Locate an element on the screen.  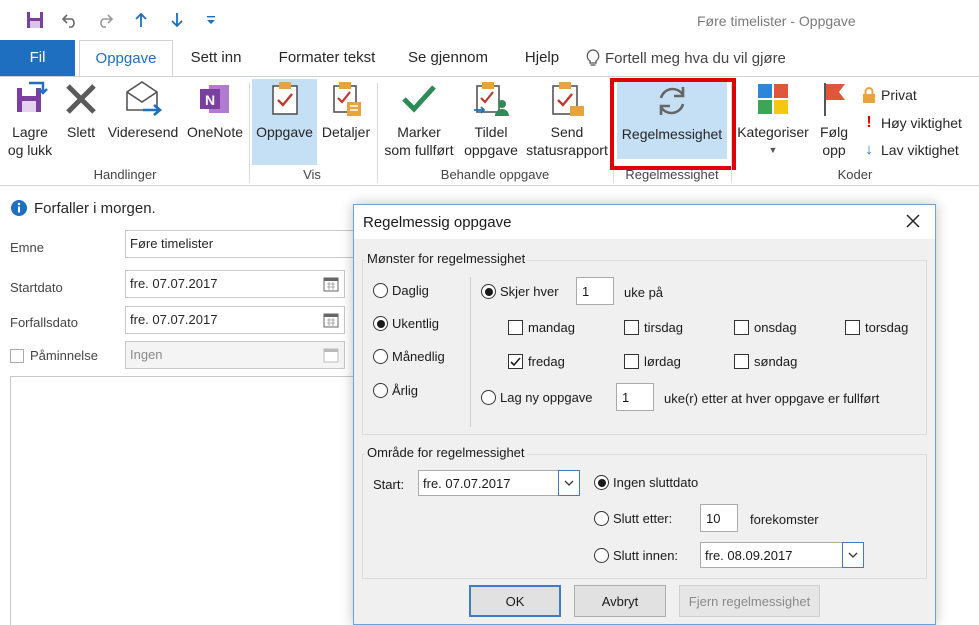
friday-checkbox: fredag is located at coordinates (536, 361).